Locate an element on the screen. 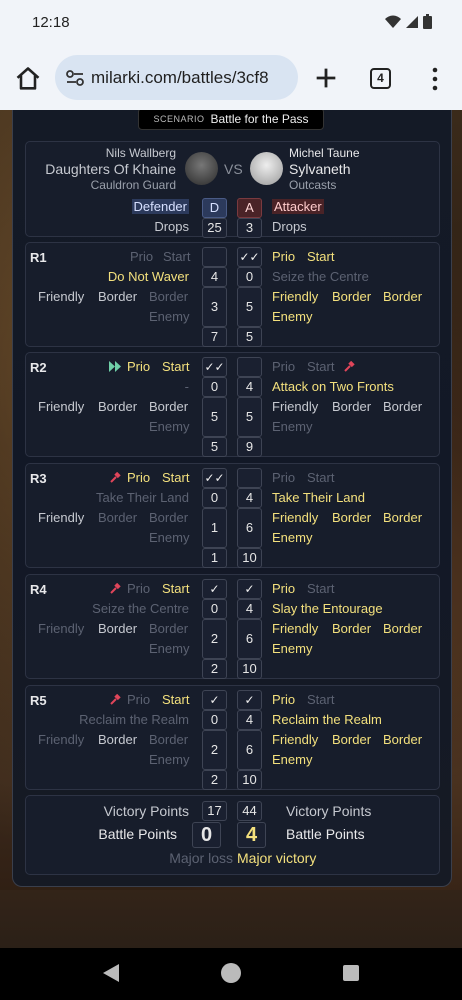 The image size is (462, 1000). home-icon is located at coordinates (28, 79).